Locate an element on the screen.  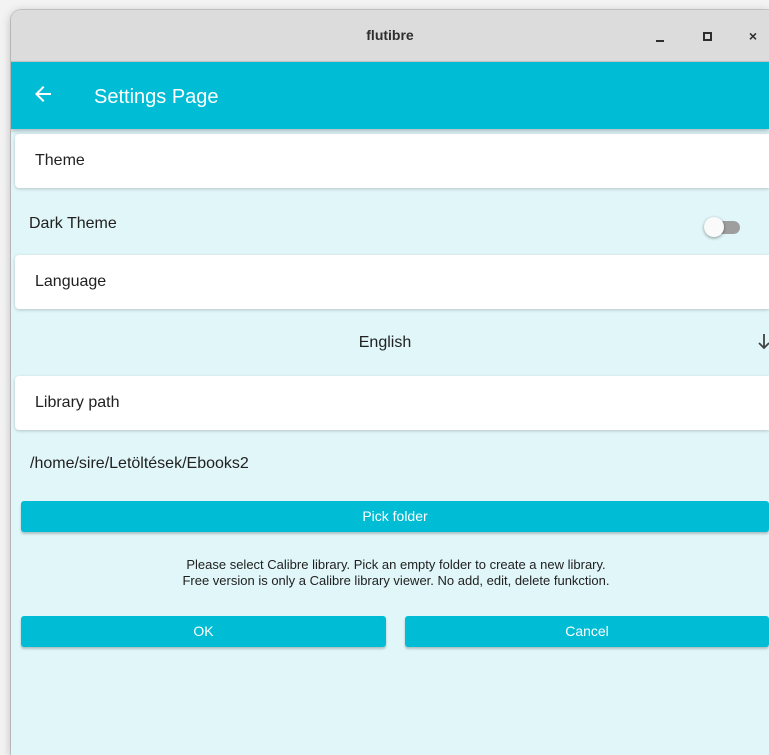
app-bar: Settings Page is located at coordinates (390, 95).